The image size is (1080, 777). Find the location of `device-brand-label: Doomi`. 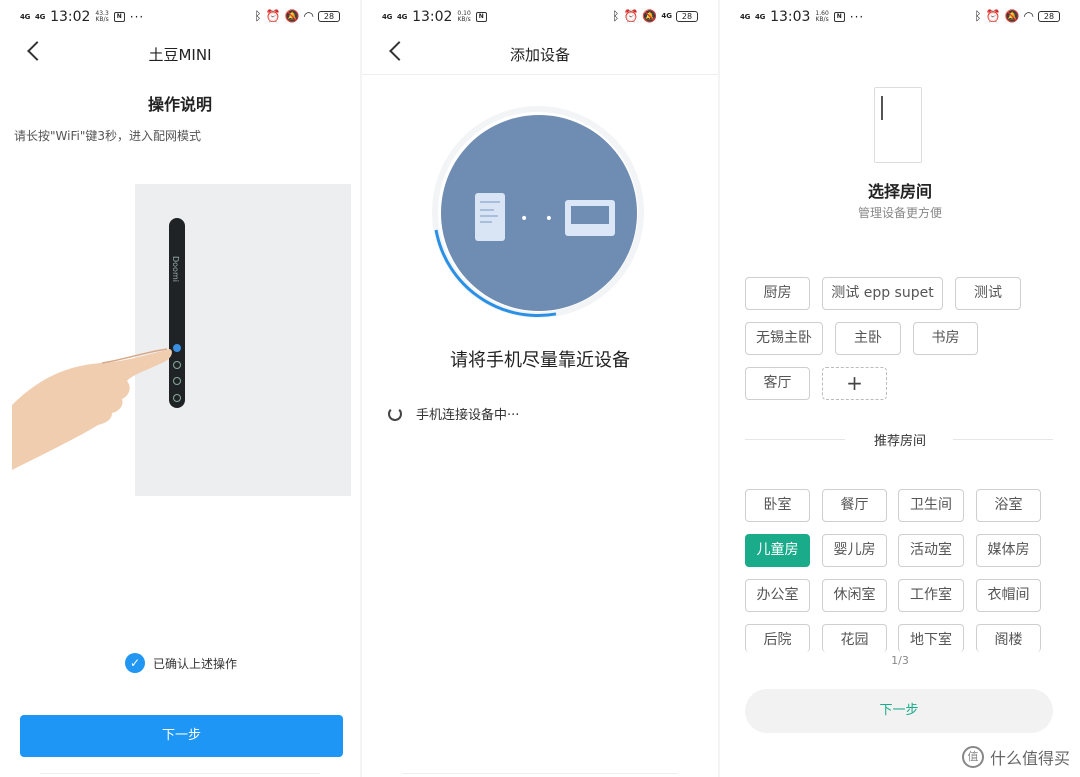

device-brand-label: Doomi is located at coordinates (175, 269).